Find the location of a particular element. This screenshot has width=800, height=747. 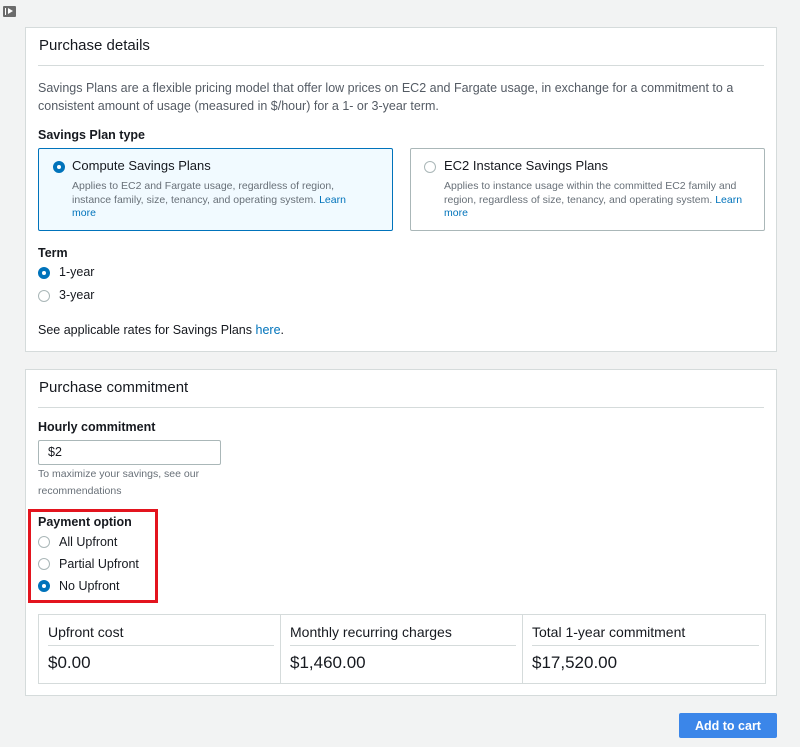

term-1-year-label: 1-year is located at coordinates (77, 272).